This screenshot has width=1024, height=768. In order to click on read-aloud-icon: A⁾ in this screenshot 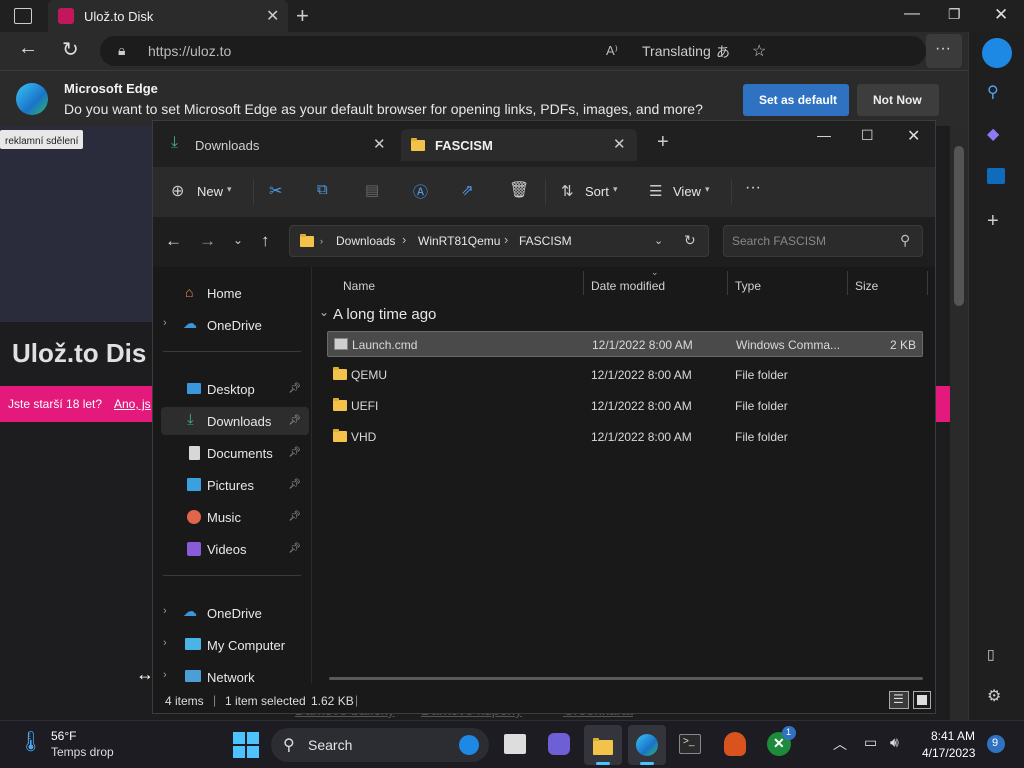, I will do `click(612, 51)`.